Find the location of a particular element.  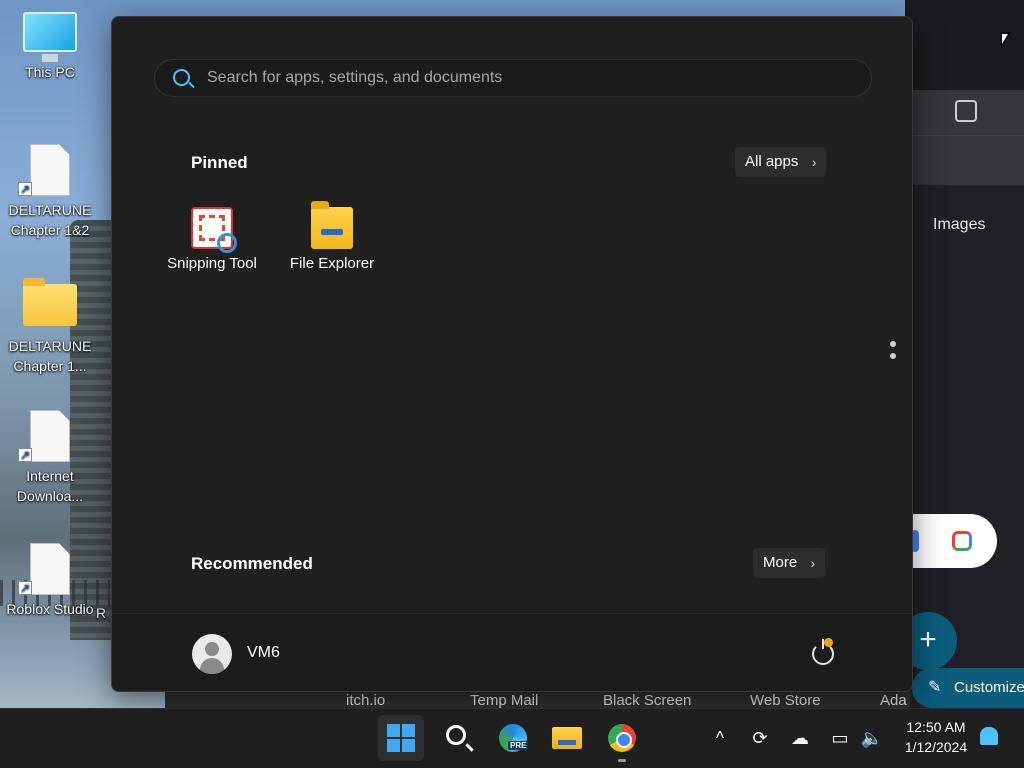

clock-date: 1/12/2024 is located at coordinates (936, 747).